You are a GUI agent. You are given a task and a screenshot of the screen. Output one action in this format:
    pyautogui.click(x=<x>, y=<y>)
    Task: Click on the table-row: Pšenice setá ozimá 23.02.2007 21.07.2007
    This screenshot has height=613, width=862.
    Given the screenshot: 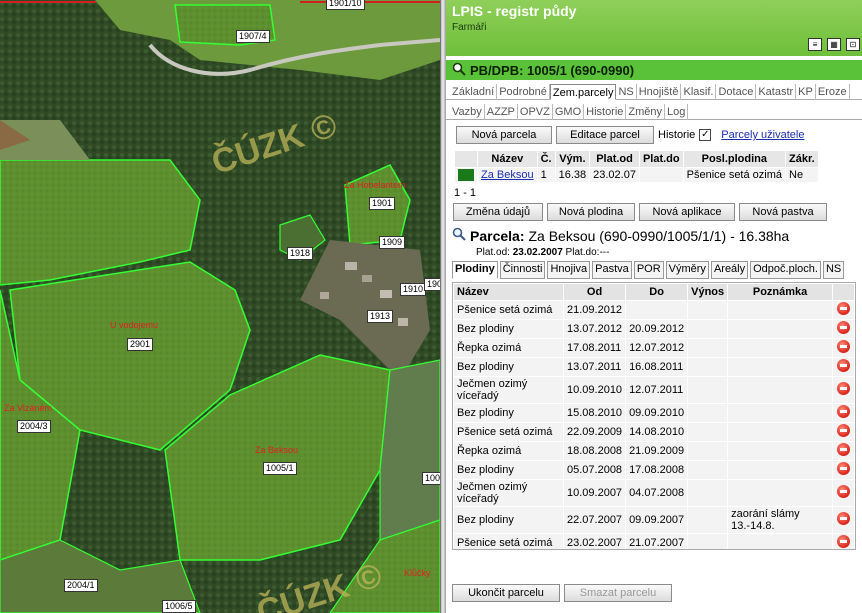 What is the action you would take?
    pyautogui.click(x=654, y=541)
    